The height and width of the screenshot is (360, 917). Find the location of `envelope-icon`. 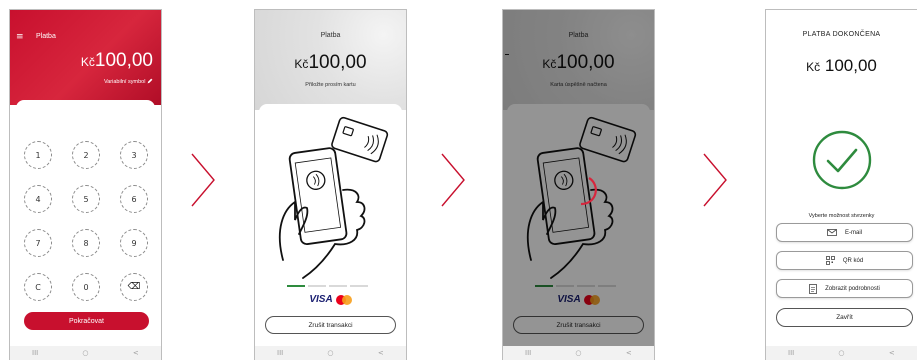

envelope-icon is located at coordinates (832, 232).